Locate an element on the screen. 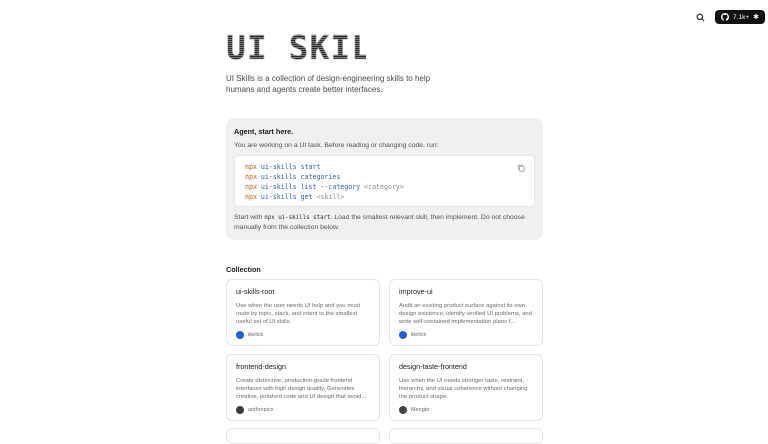 The height and width of the screenshot is (444, 768). agent-title: Agent, start here. is located at coordinates (264, 131).